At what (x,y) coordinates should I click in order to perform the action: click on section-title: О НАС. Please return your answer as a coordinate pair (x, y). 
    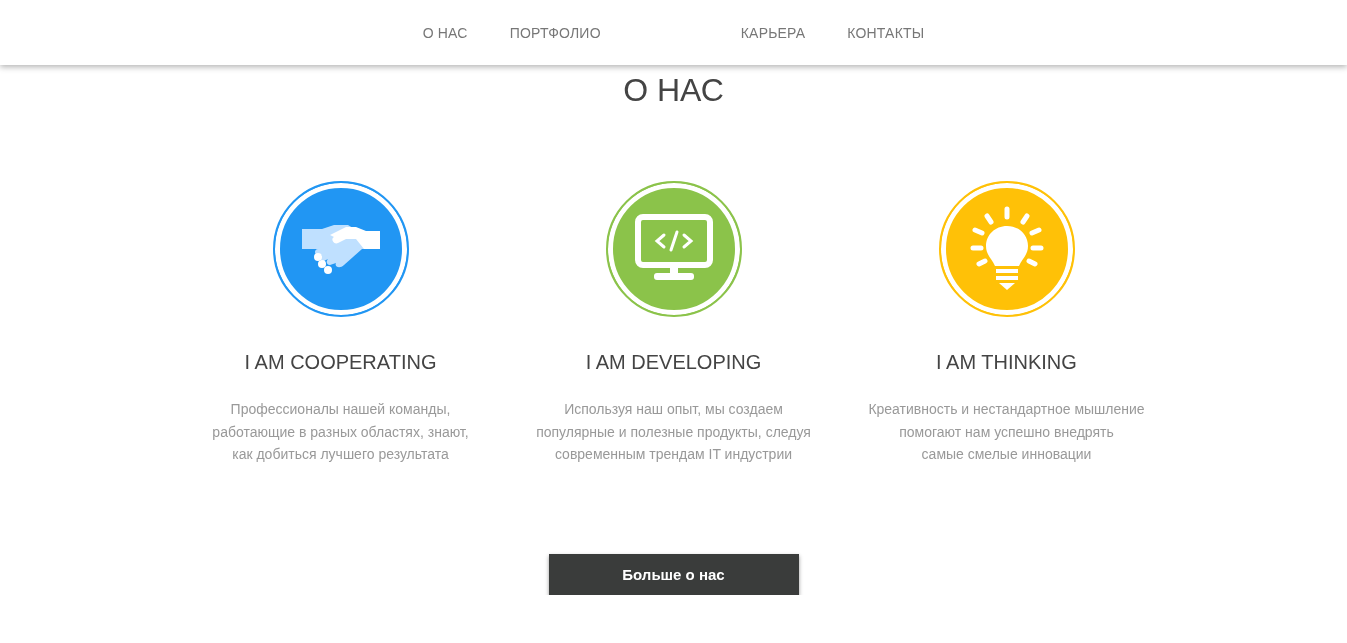
    Looking at the image, I should click on (673, 90).